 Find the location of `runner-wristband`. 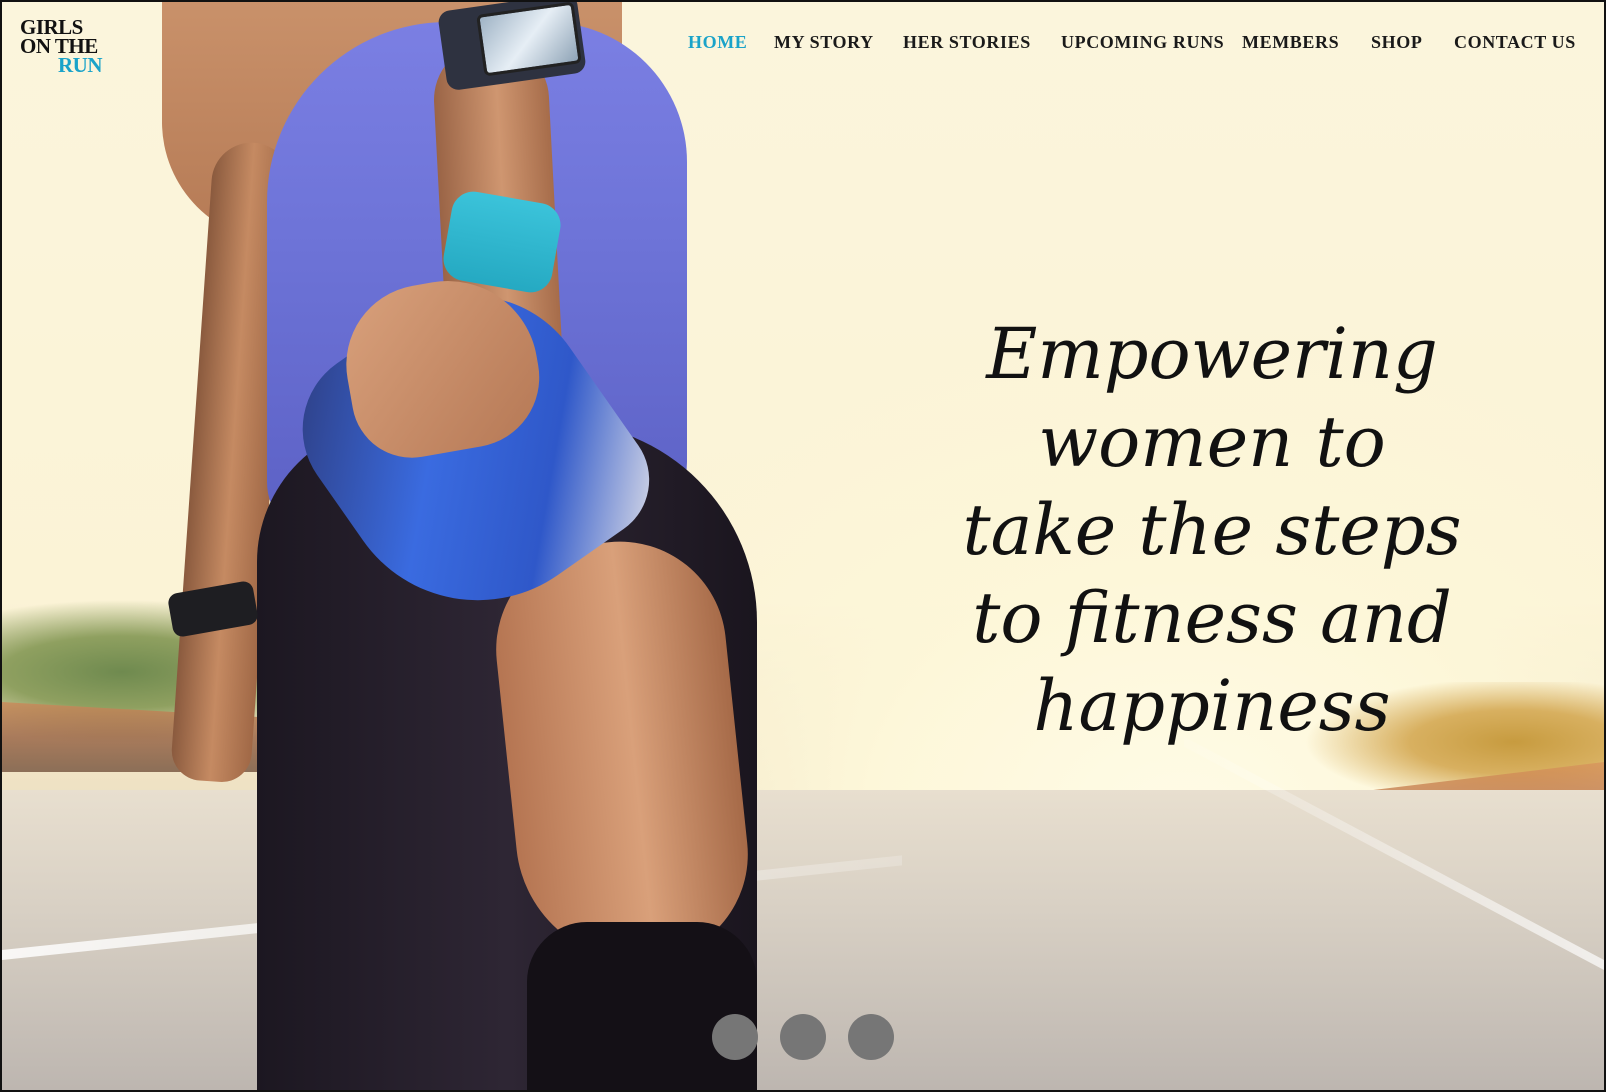

runner-wristband is located at coordinates (502, 242).